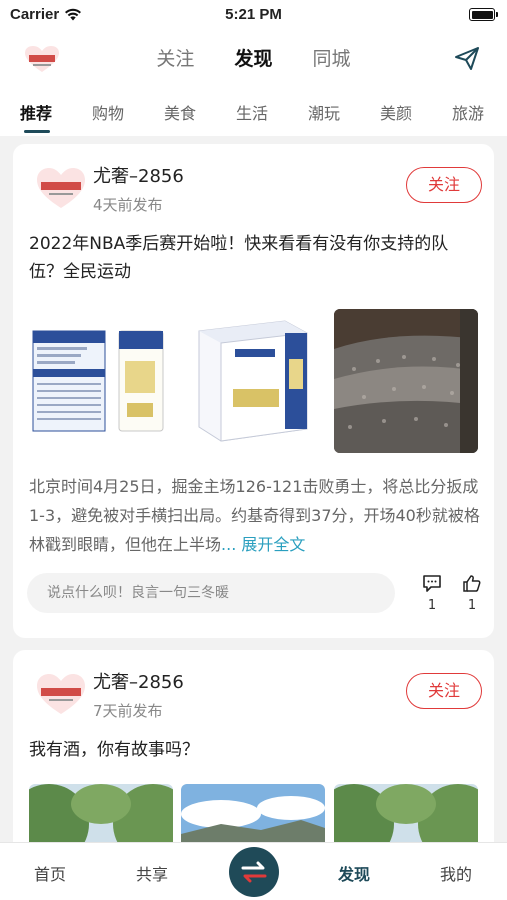 The width and height of the screenshot is (507, 900). I want to click on post-title: 我有酒，你有故事吗？, so click(255, 750).